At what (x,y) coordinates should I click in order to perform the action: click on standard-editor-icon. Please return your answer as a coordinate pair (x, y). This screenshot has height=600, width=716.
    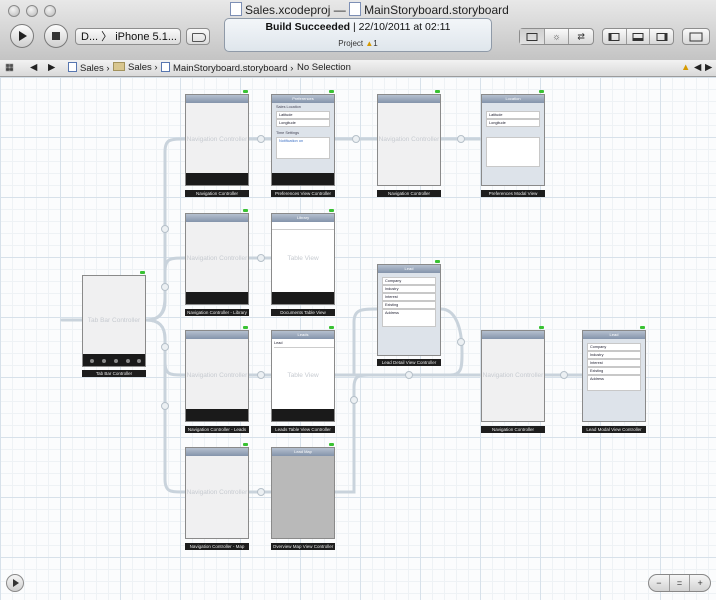
    Looking at the image, I should click on (532, 36).